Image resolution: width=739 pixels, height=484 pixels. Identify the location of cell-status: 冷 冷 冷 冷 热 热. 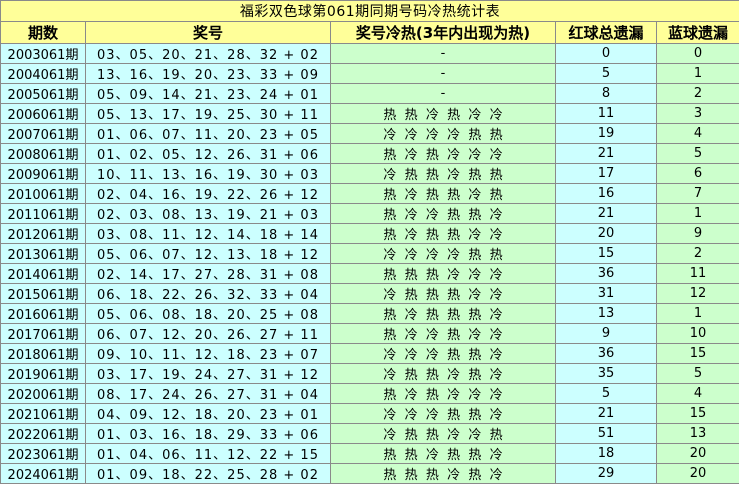
(443, 254).